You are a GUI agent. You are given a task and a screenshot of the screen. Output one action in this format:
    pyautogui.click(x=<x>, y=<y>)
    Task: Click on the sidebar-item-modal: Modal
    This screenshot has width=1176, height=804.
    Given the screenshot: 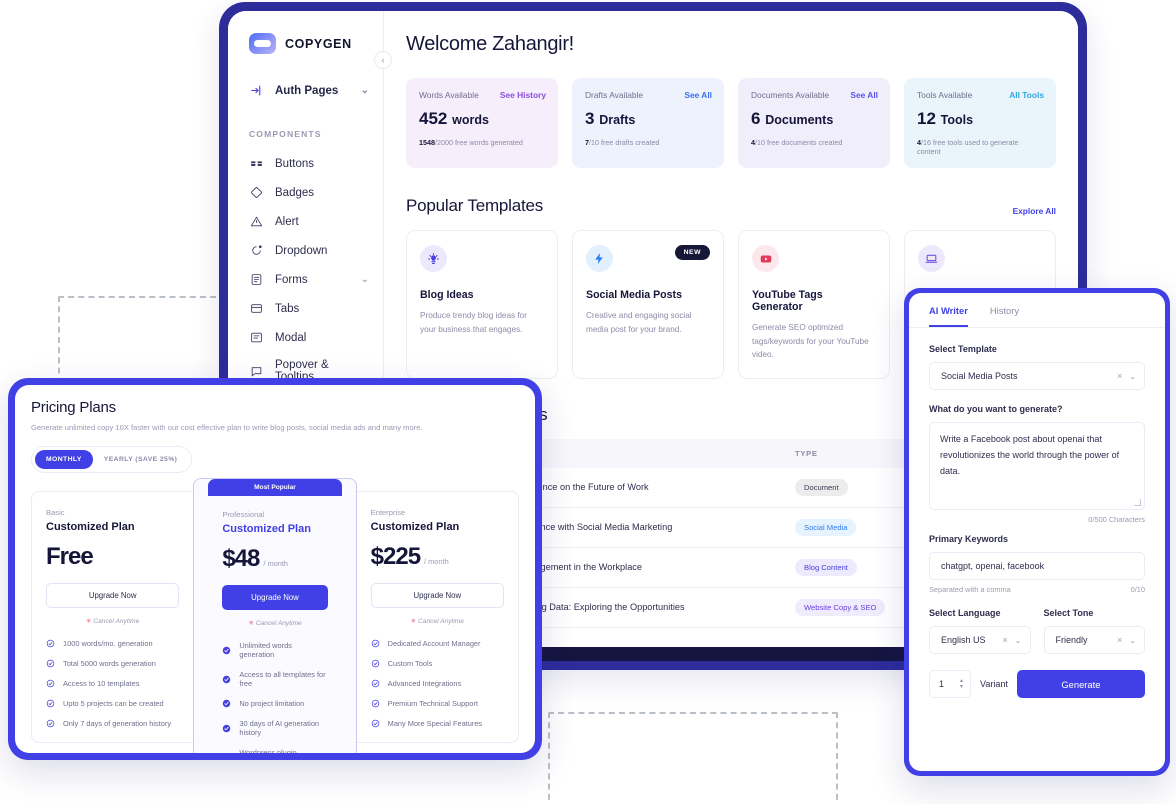 What is the action you would take?
    pyautogui.click(x=305, y=337)
    